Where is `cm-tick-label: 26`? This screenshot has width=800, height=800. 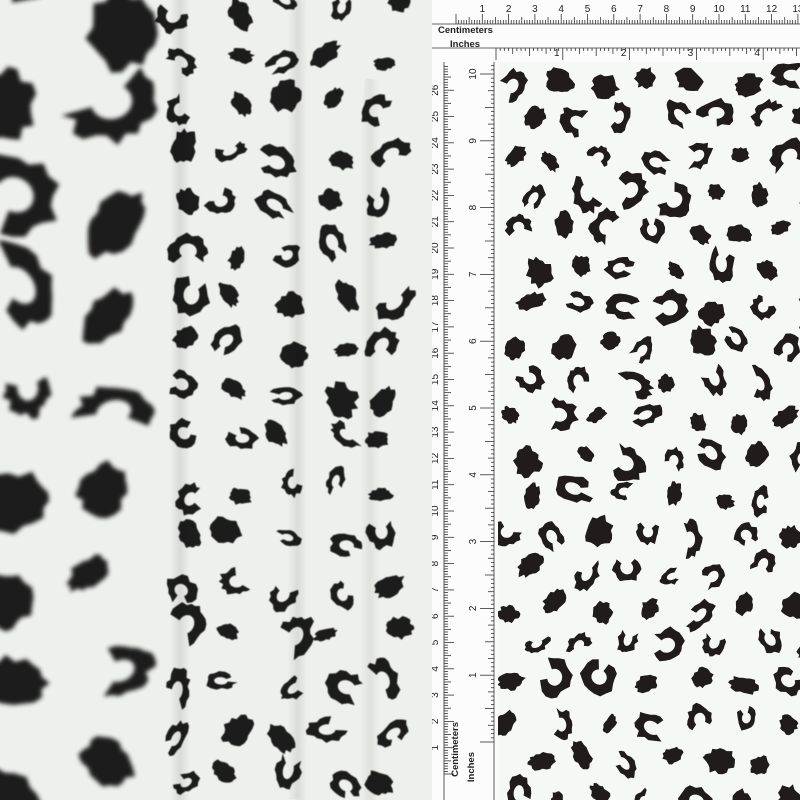 cm-tick-label: 26 is located at coordinates (436, 90).